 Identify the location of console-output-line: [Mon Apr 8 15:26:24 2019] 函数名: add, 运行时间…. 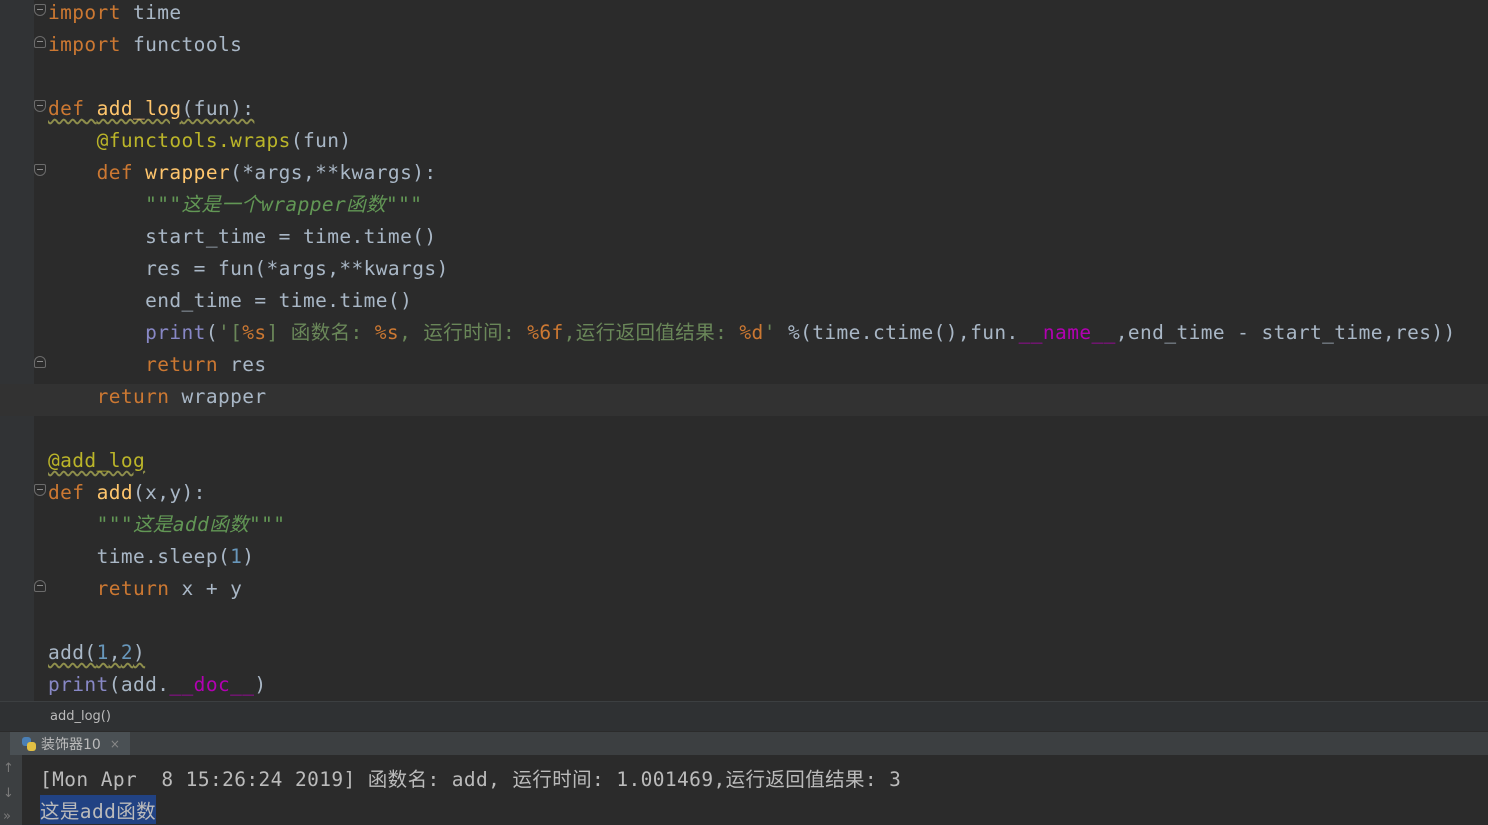
(471, 779).